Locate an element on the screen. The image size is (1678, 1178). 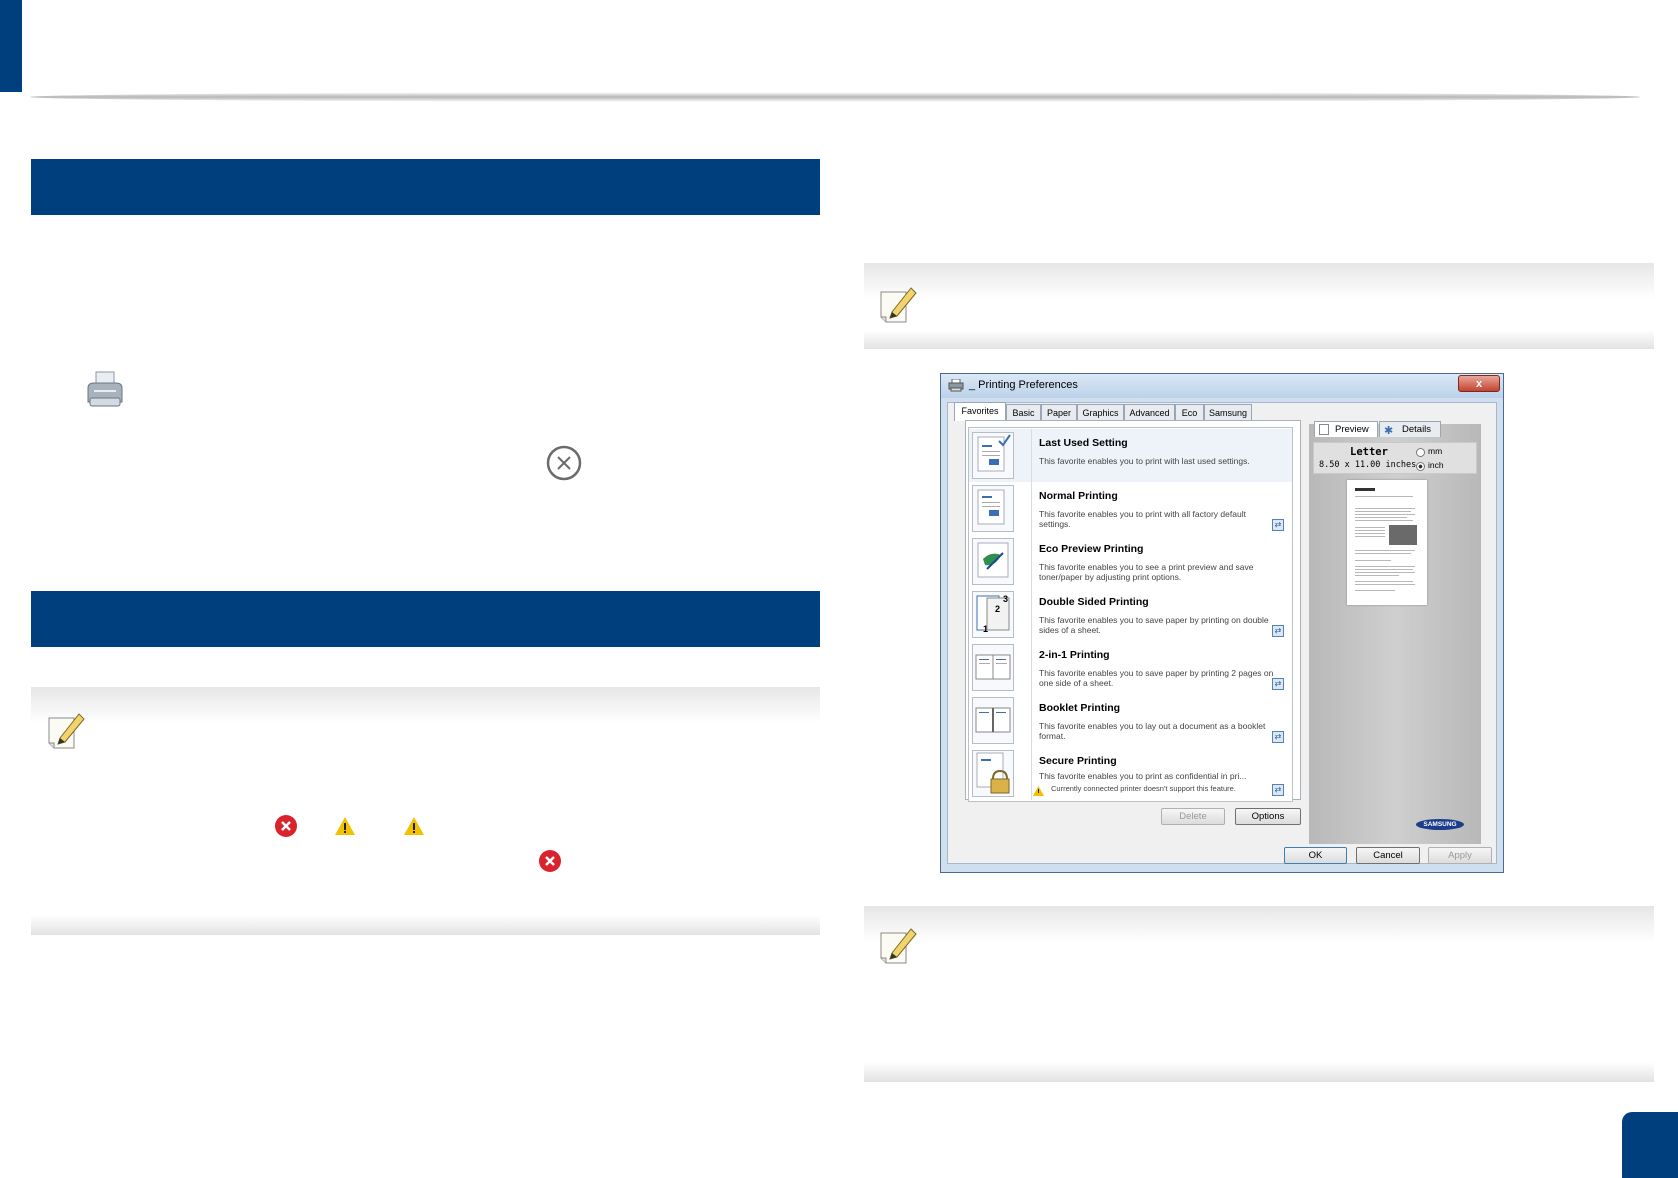
paper-size-box: Letter 8.50 x 11.00 inches mm inch is located at coordinates (1395, 458).